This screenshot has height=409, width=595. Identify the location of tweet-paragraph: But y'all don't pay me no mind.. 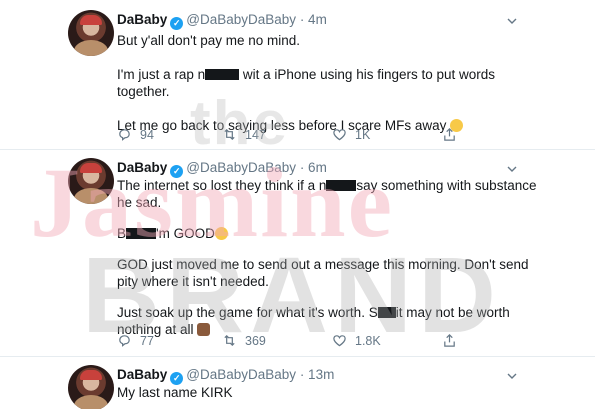
(209, 40).